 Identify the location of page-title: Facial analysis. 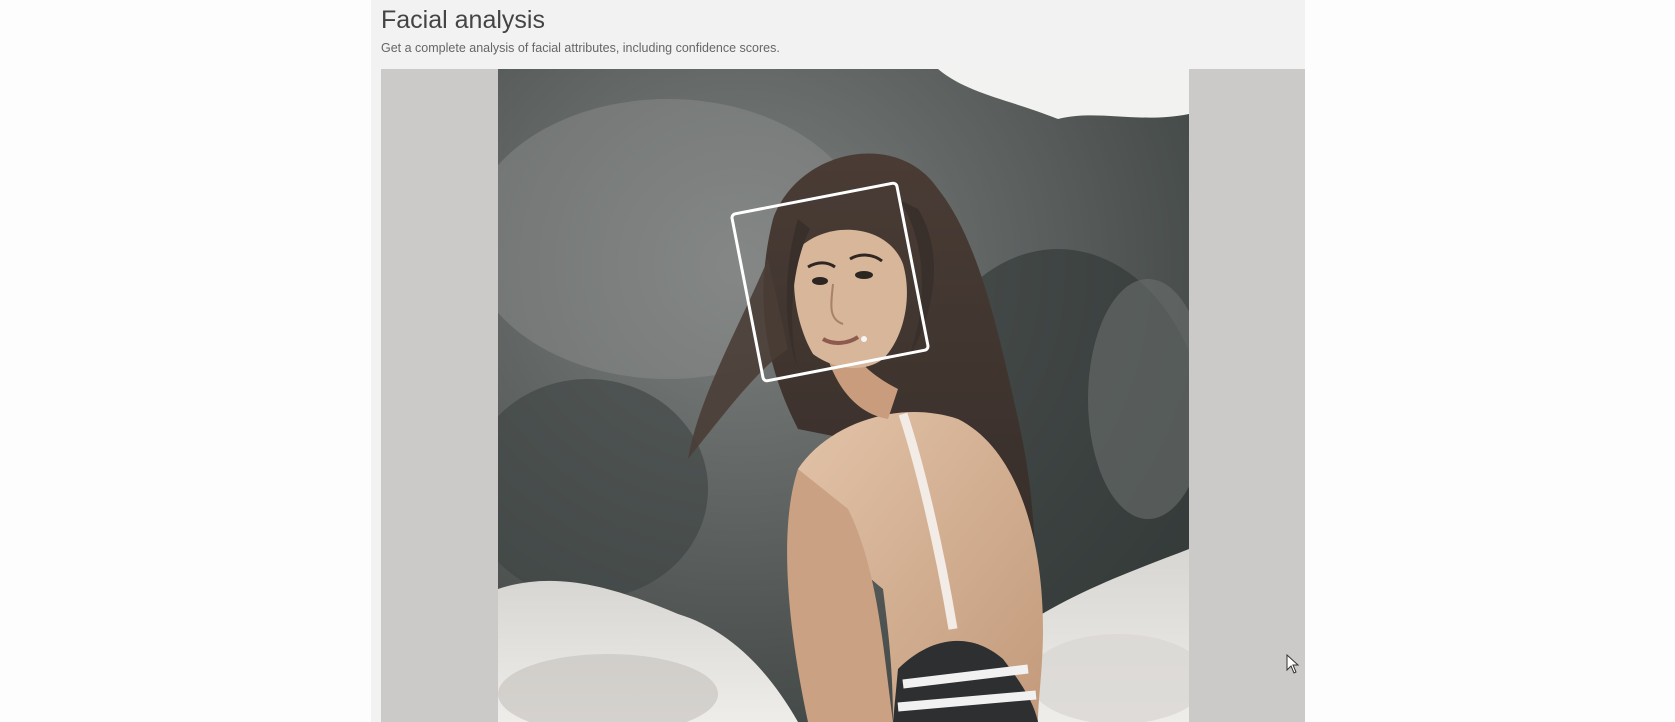
(463, 20).